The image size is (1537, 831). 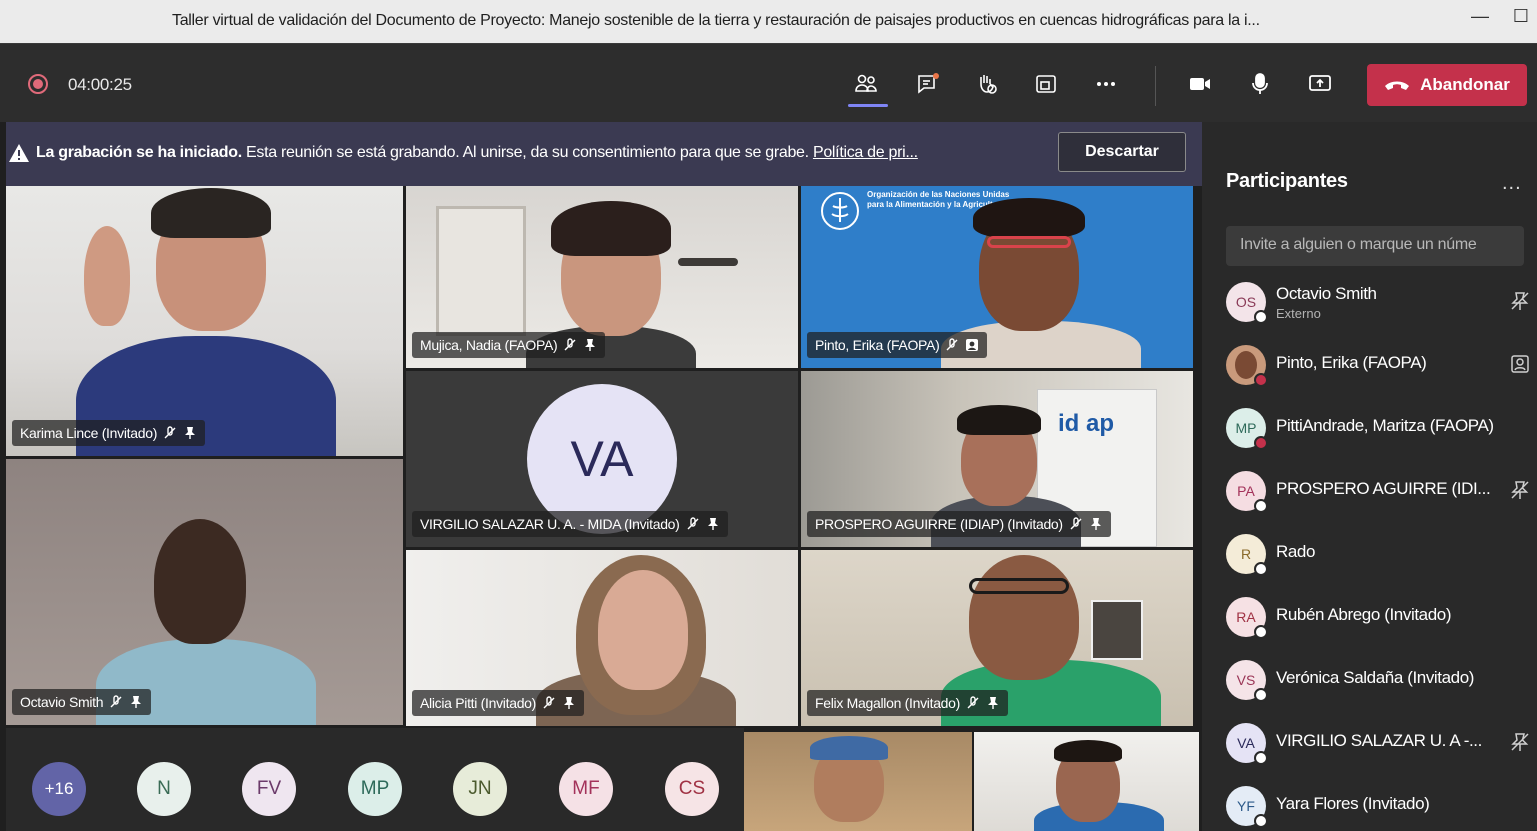 I want to click on panel-title: Participantes, so click(x=1287, y=181).